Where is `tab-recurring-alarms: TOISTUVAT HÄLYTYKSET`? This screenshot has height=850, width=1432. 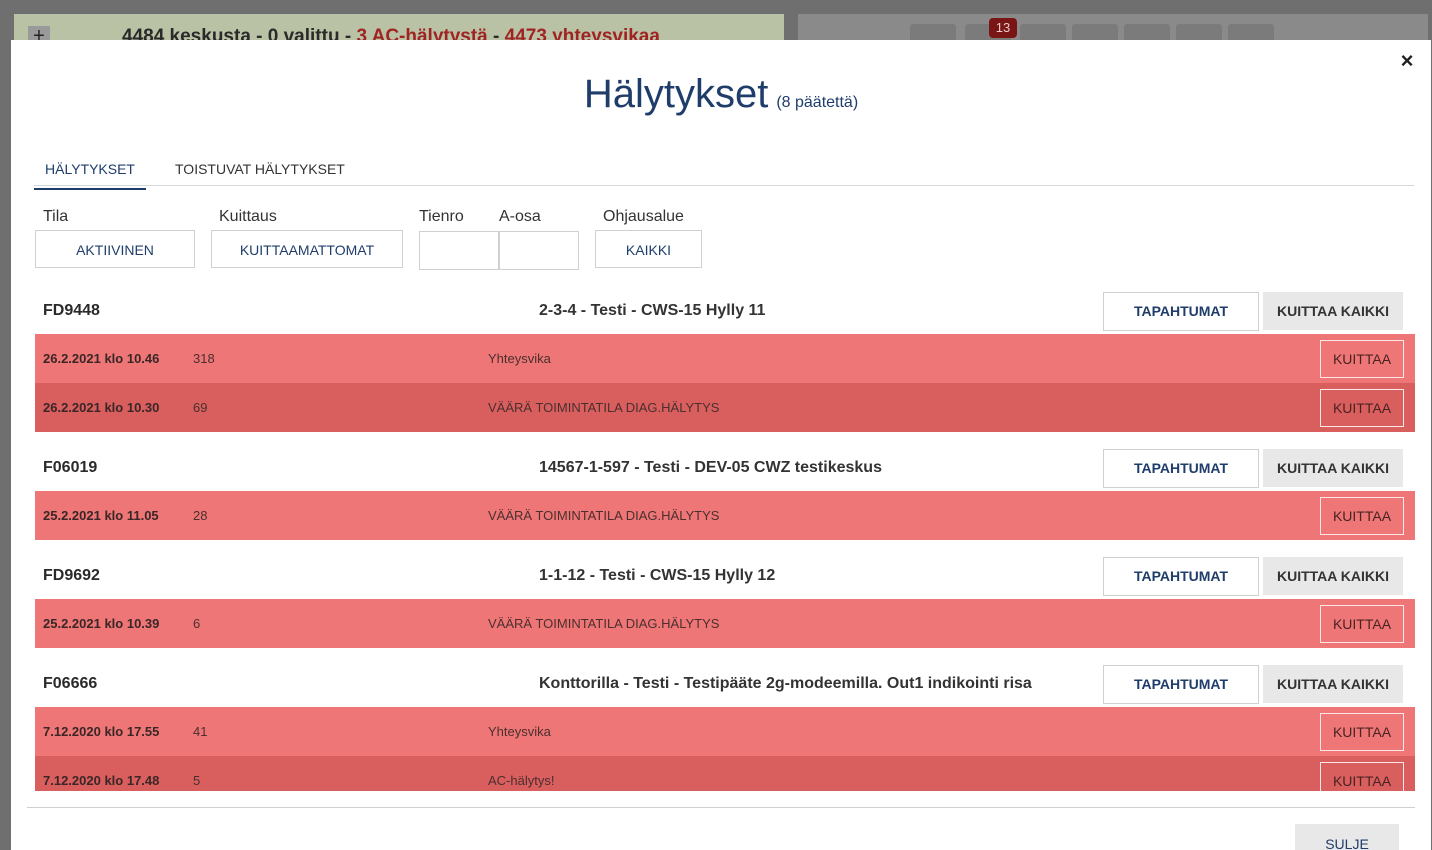 tab-recurring-alarms: TOISTUVAT HÄLYTYKSET is located at coordinates (260, 174).